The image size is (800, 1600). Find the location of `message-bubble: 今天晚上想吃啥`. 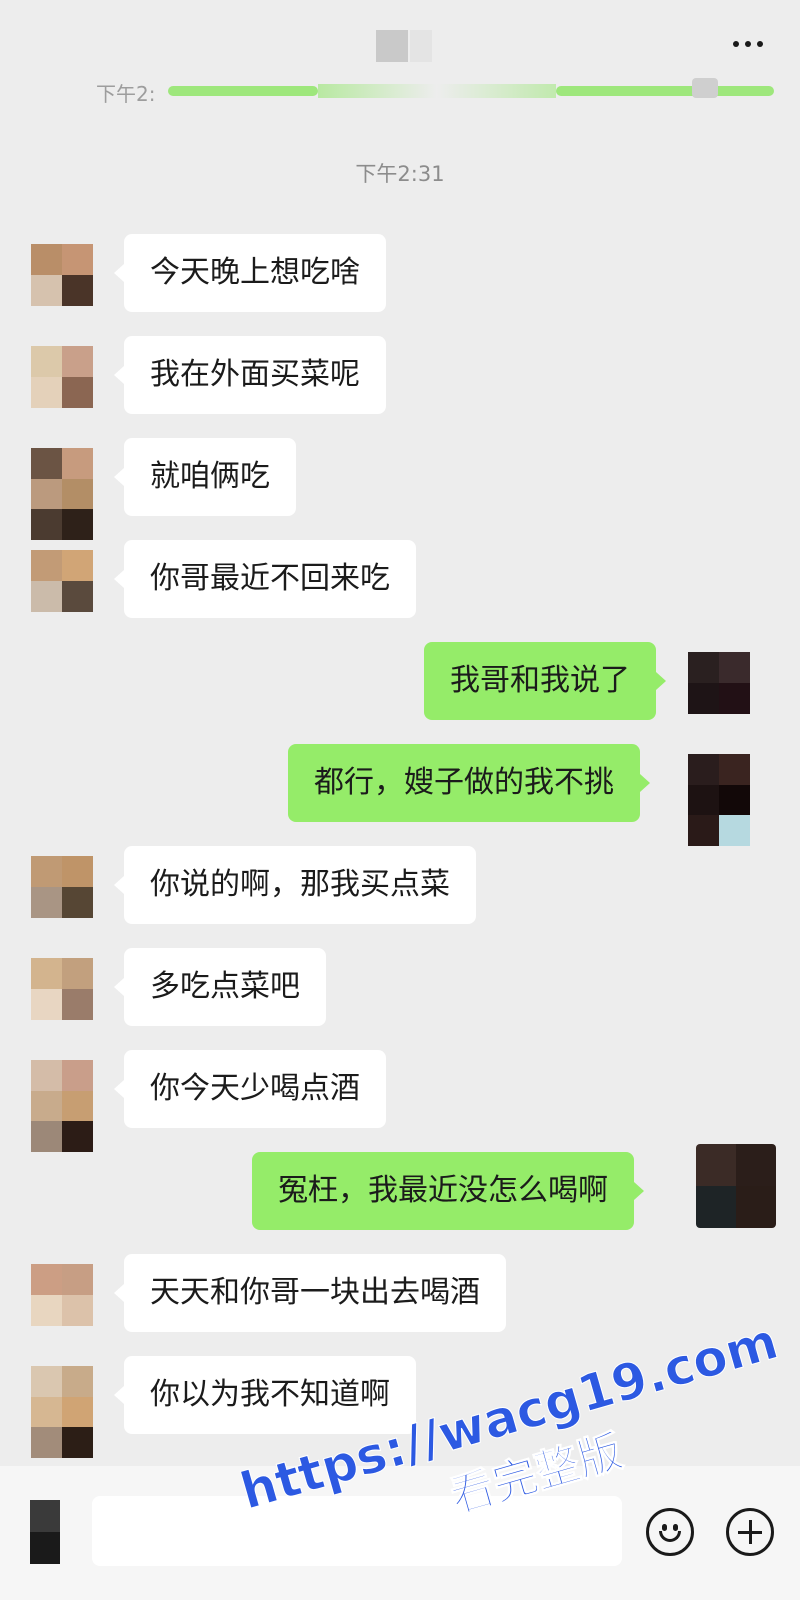

message-bubble: 今天晚上想吃啥 is located at coordinates (250, 273).